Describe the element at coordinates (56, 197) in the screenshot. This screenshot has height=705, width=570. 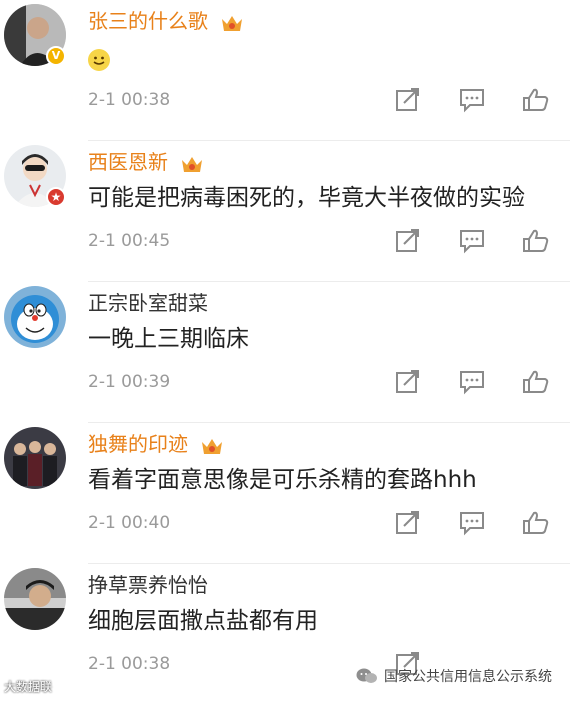
I see `verified-badge-icon: ★` at that location.